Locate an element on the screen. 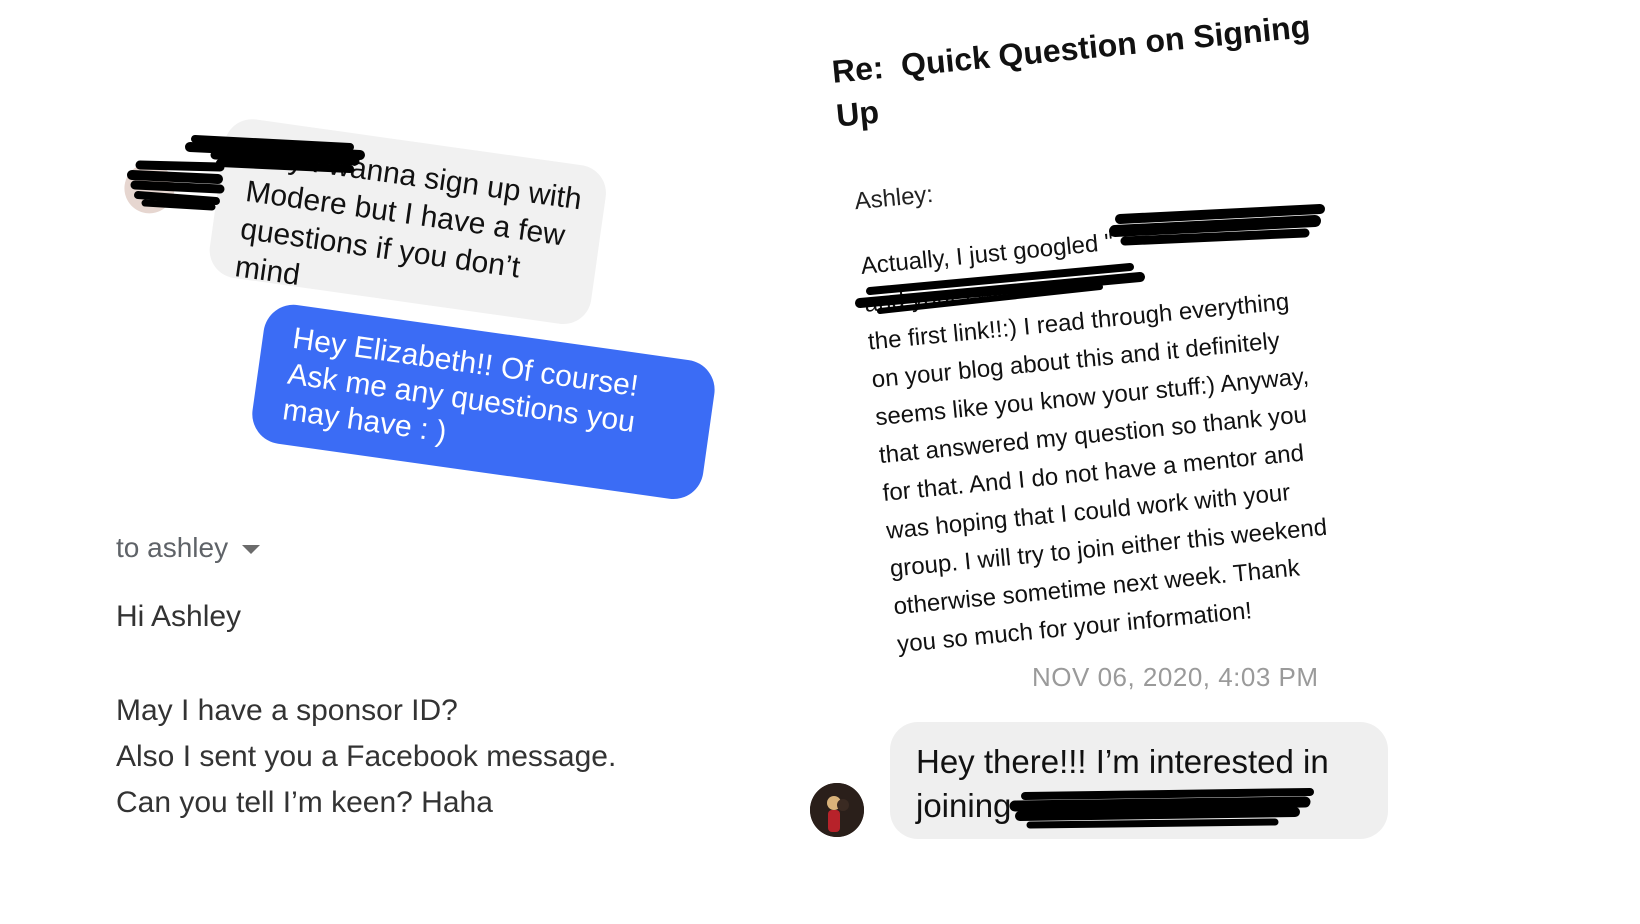 This screenshot has width=1640, height=924. subject-text: Quick Question on Signing Up is located at coordinates (1073, 70).